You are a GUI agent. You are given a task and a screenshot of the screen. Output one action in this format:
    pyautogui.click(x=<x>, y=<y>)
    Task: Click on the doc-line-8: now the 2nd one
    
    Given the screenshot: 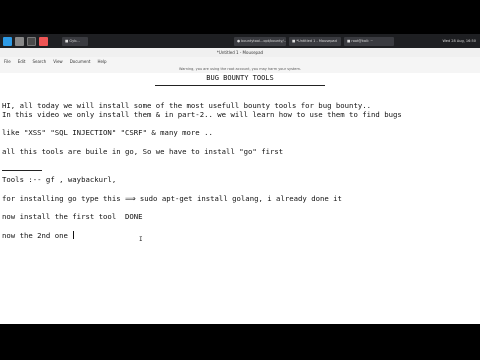 What is the action you would take?
    pyautogui.click(x=38, y=235)
    